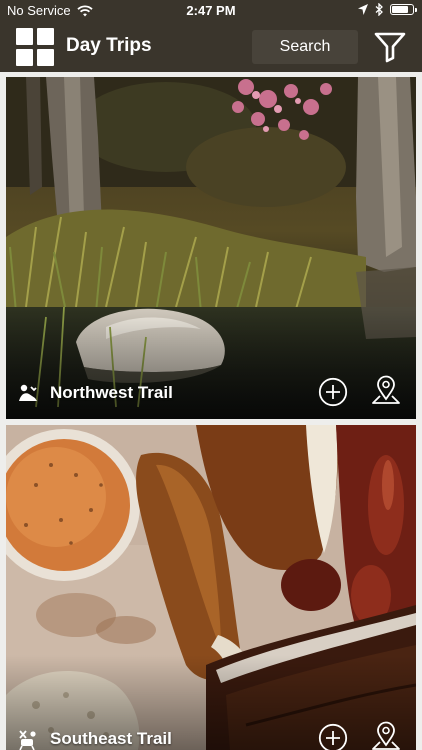 The width and height of the screenshot is (422, 750). What do you see at coordinates (305, 47) in the screenshot?
I see `search-button: Search` at bounding box center [305, 47].